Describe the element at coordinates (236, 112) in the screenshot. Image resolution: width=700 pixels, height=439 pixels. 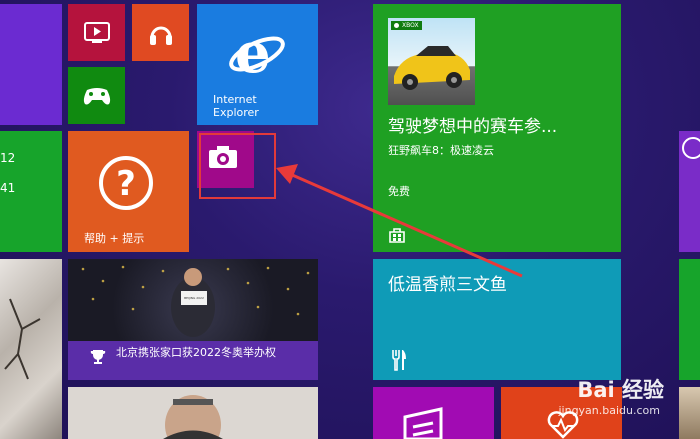
I see `ie-label-line2: Explorer` at that location.